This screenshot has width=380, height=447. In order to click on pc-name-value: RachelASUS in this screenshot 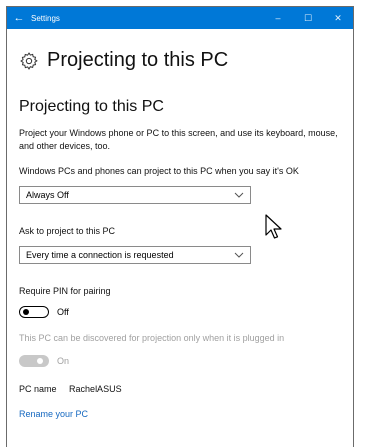, I will do `click(95, 389)`.